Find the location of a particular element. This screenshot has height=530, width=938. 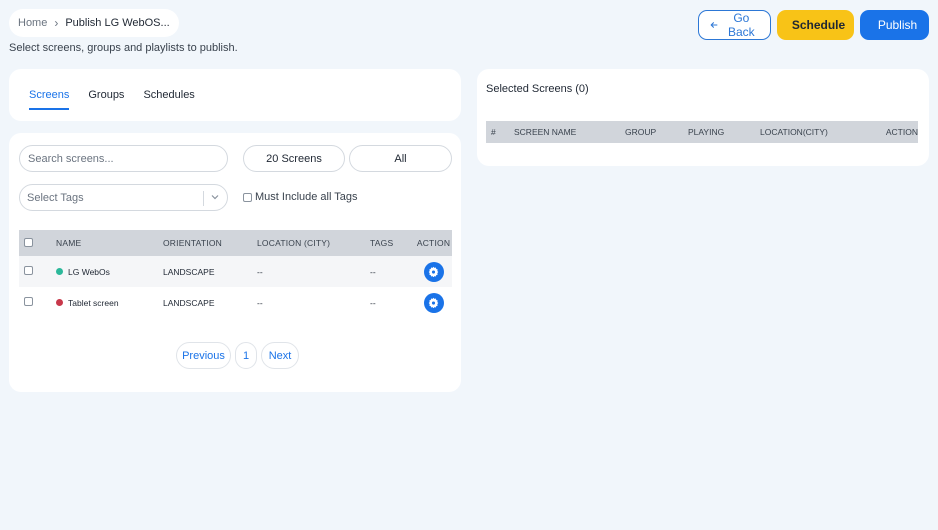

page-number-button: 1 is located at coordinates (246, 355).